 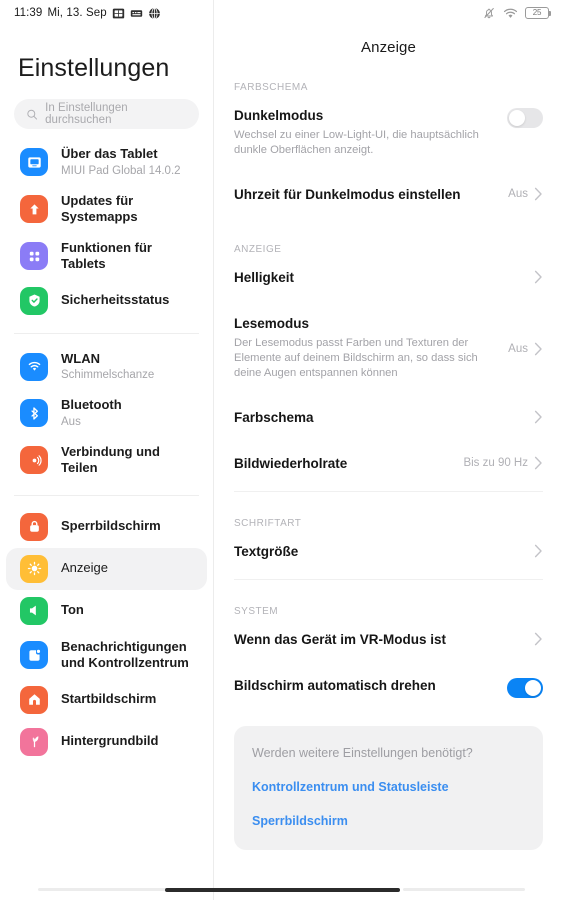 What do you see at coordinates (86, 114) in the screenshot?
I see `search-placeholder: In Einstellungen durchsuchen` at bounding box center [86, 114].